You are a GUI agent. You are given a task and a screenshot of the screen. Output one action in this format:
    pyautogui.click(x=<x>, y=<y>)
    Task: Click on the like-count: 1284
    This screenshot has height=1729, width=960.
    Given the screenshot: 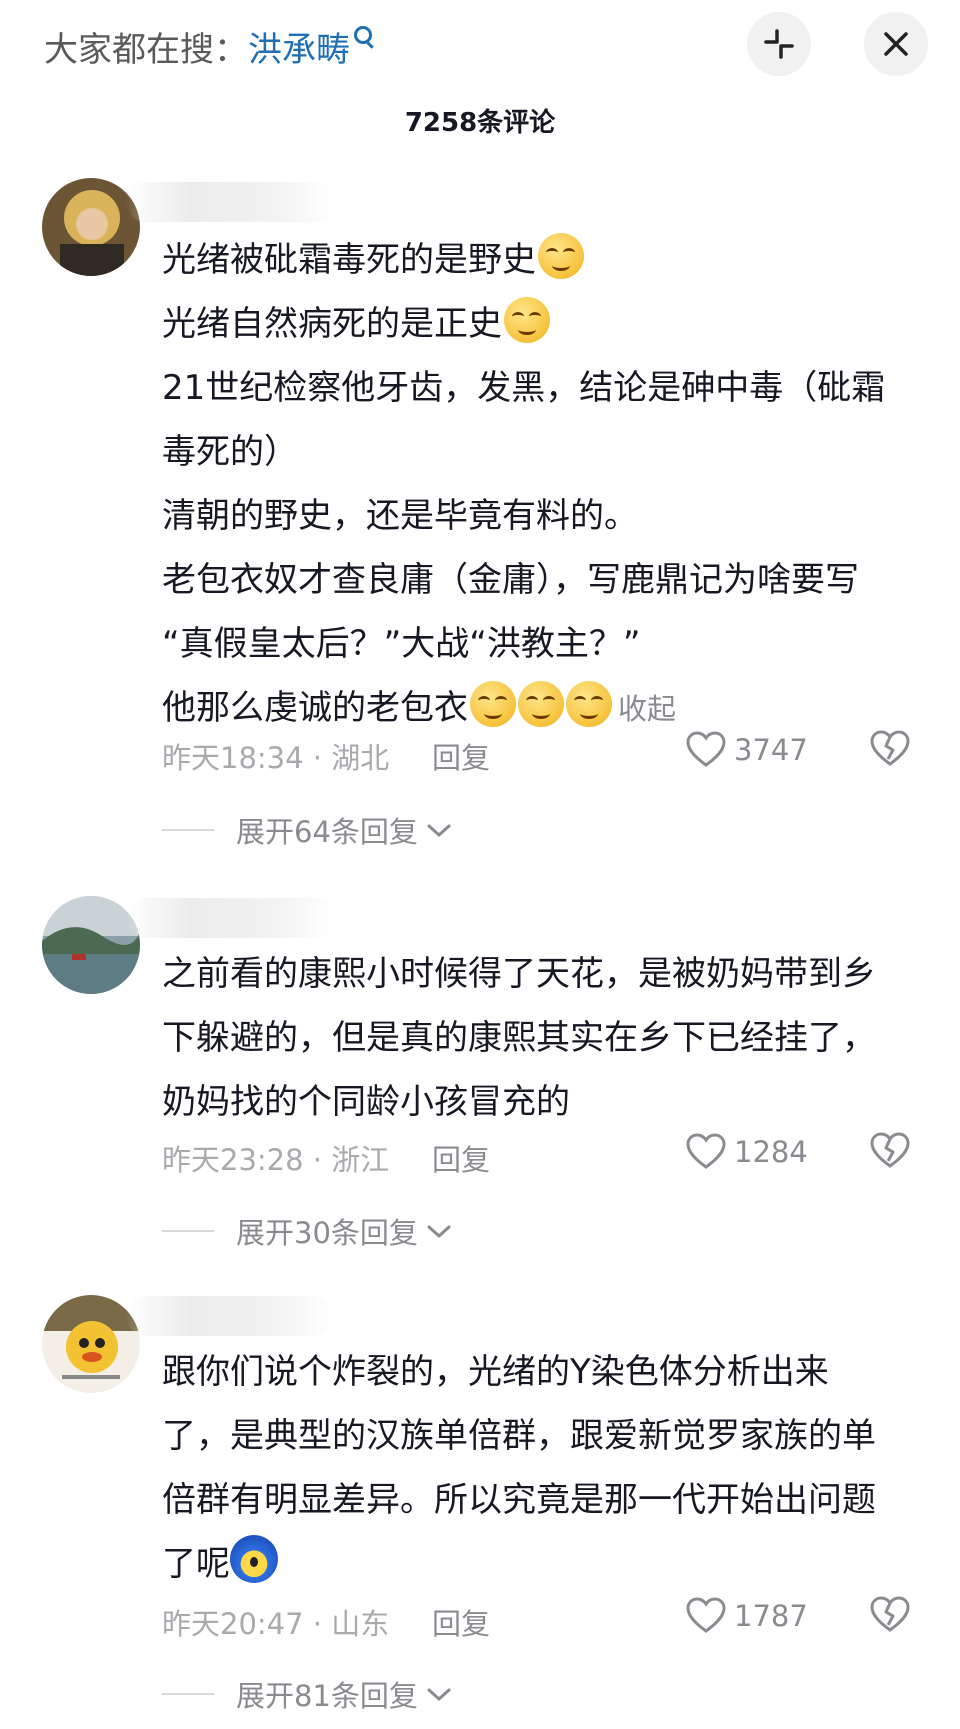 What is the action you would take?
    pyautogui.click(x=771, y=1152)
    